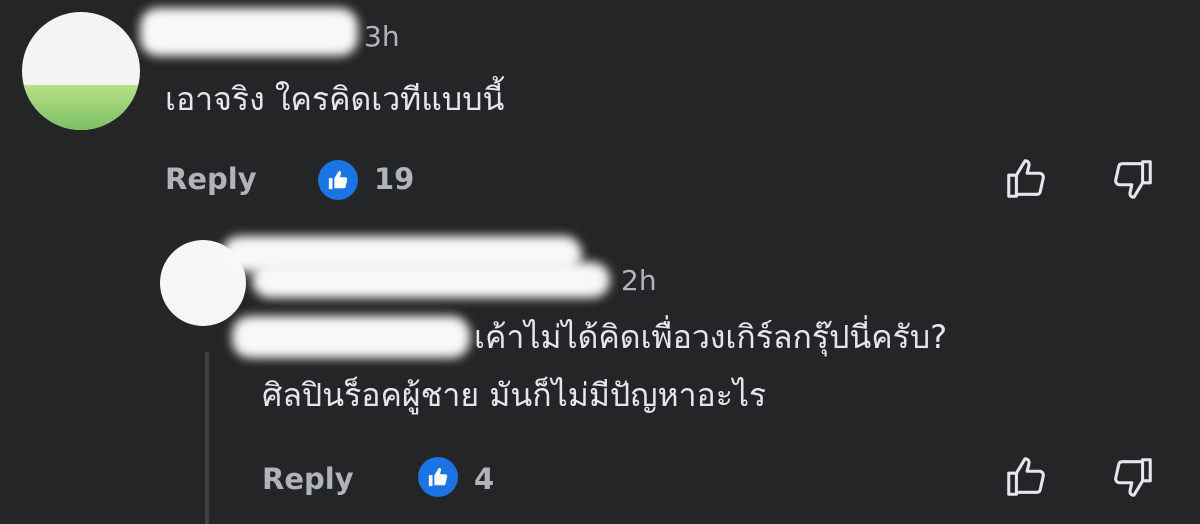 Image resolution: width=1200 pixels, height=524 pixels. What do you see at coordinates (484, 479) in the screenshot?
I see `like-count: 4` at bounding box center [484, 479].